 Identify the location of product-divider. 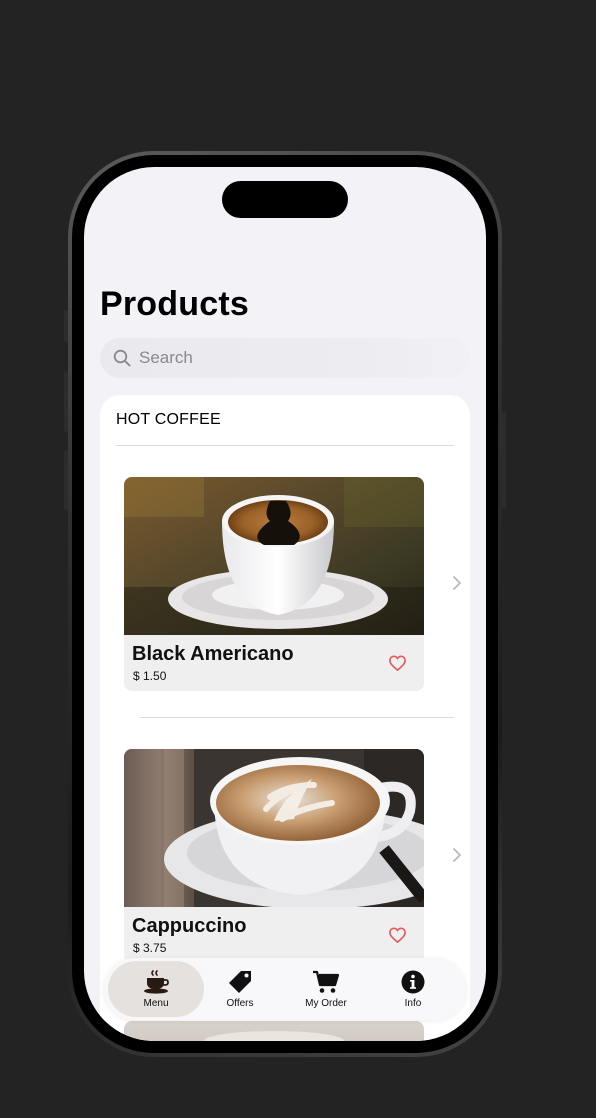
(297, 717).